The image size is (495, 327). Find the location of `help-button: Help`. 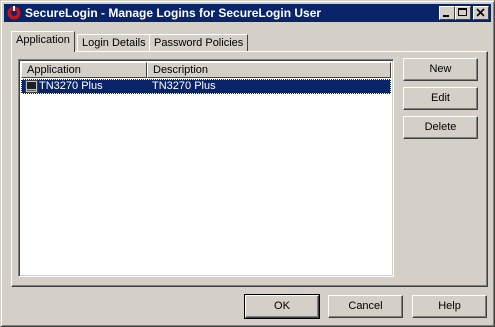

help-button: Help is located at coordinates (449, 306).